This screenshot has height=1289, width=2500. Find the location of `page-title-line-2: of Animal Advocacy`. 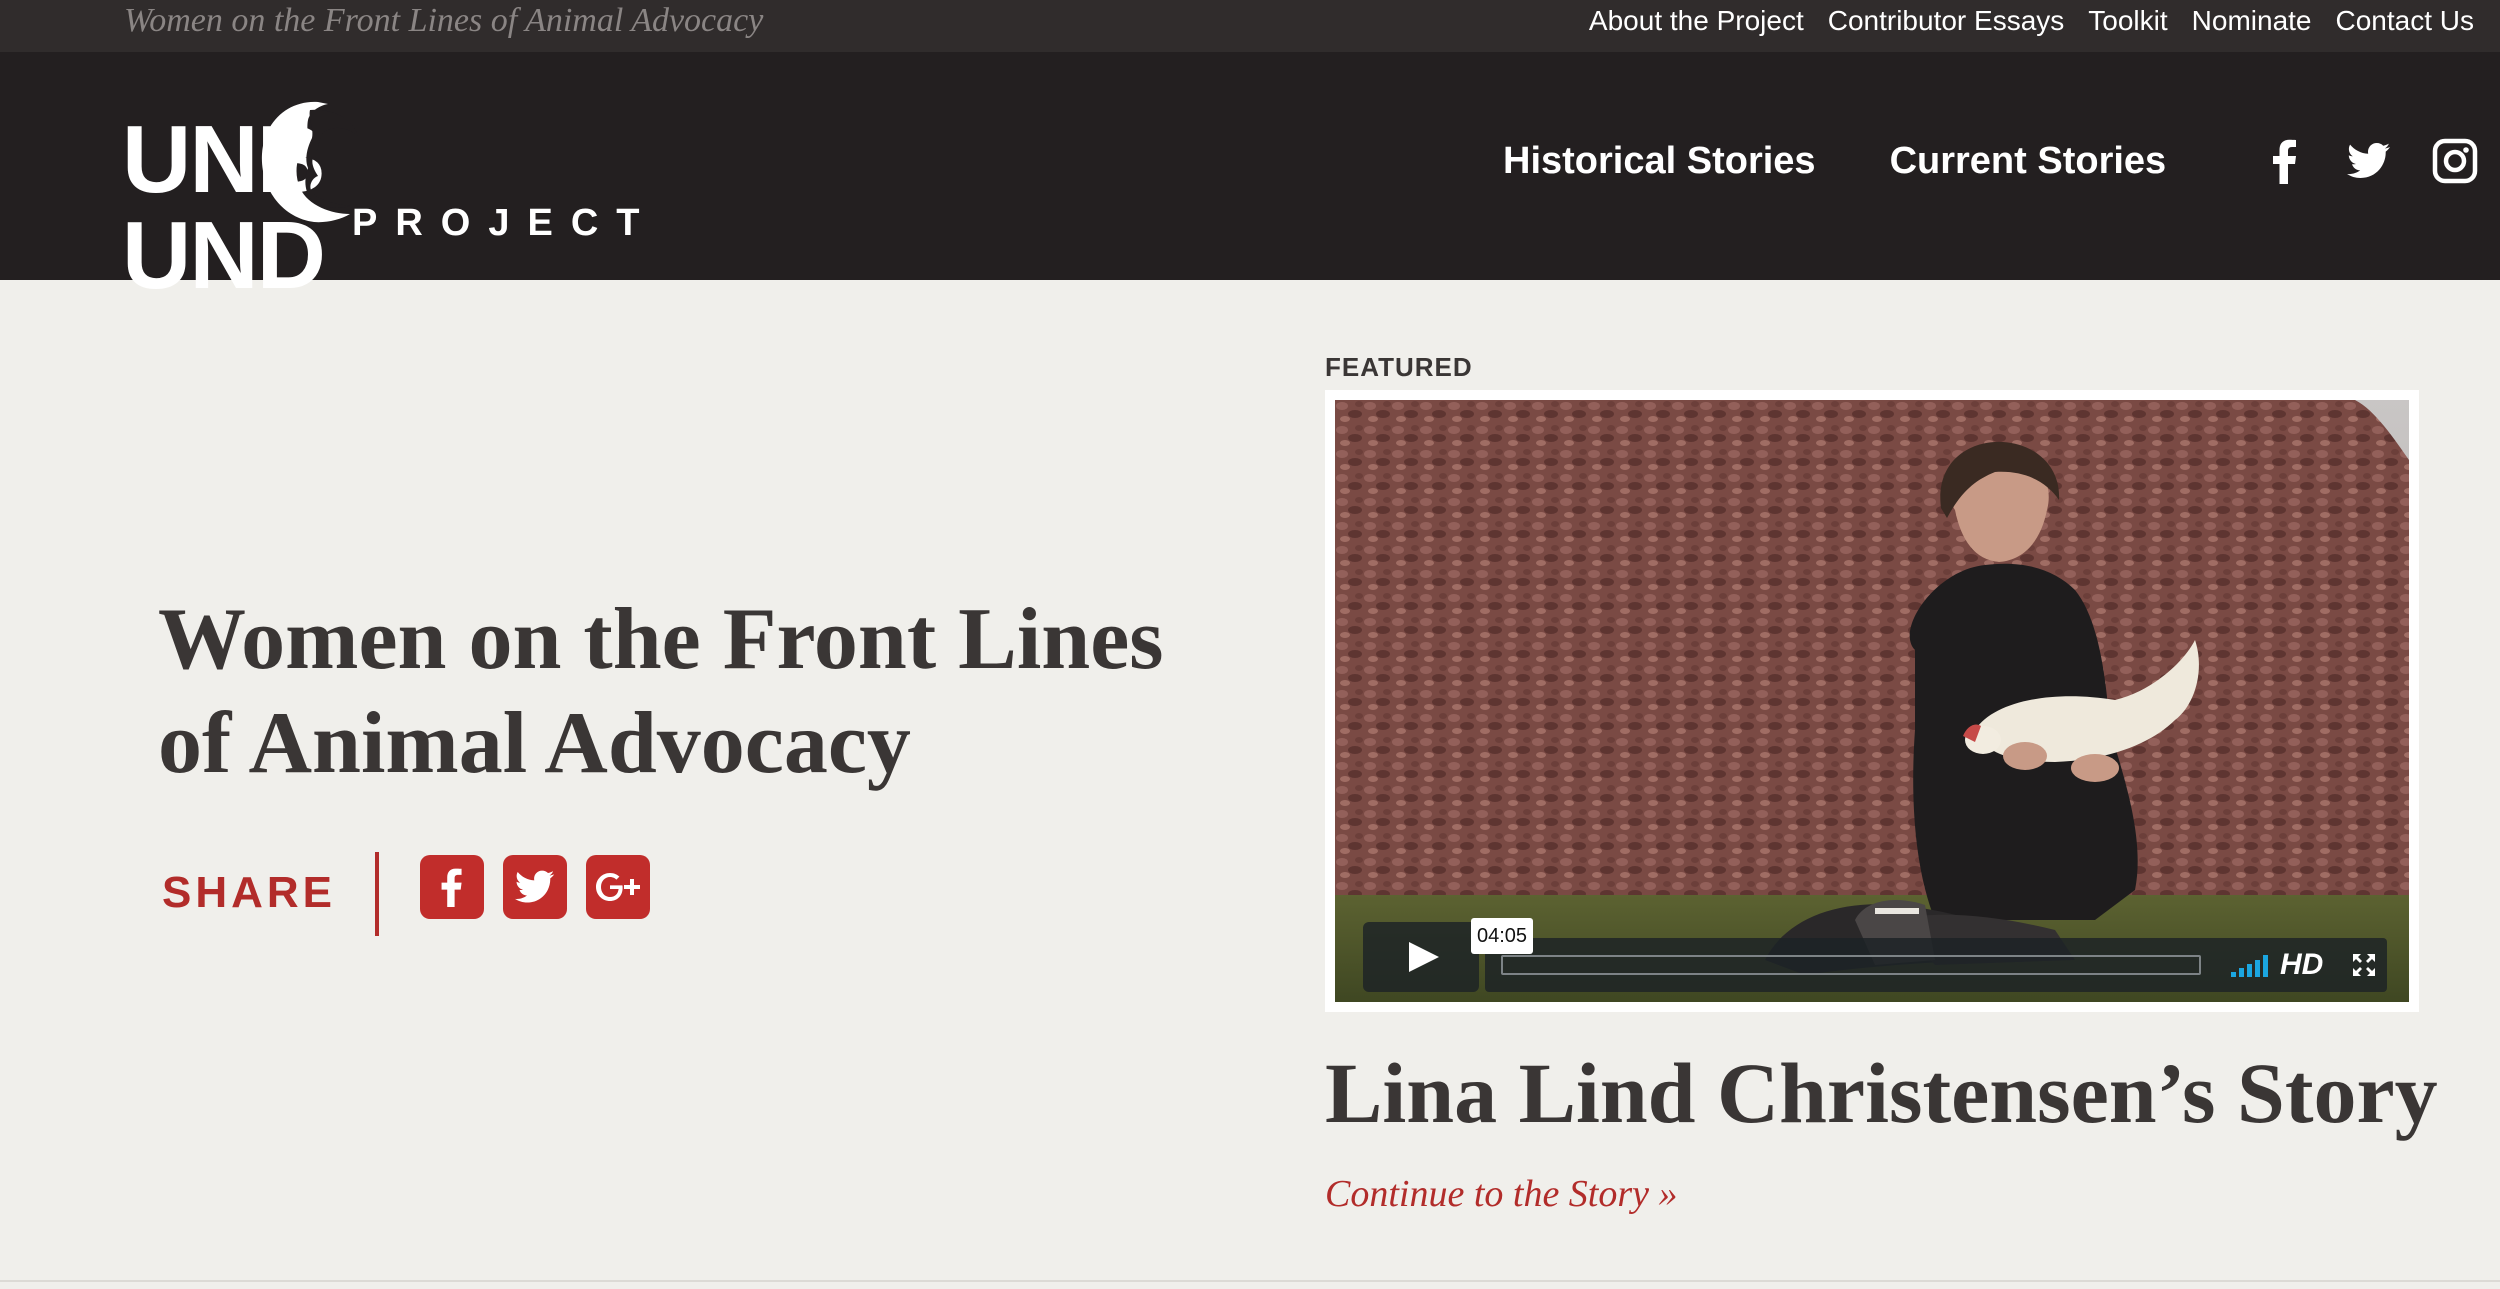

page-title-line-2: of Animal Advocacy is located at coordinates (534, 743).